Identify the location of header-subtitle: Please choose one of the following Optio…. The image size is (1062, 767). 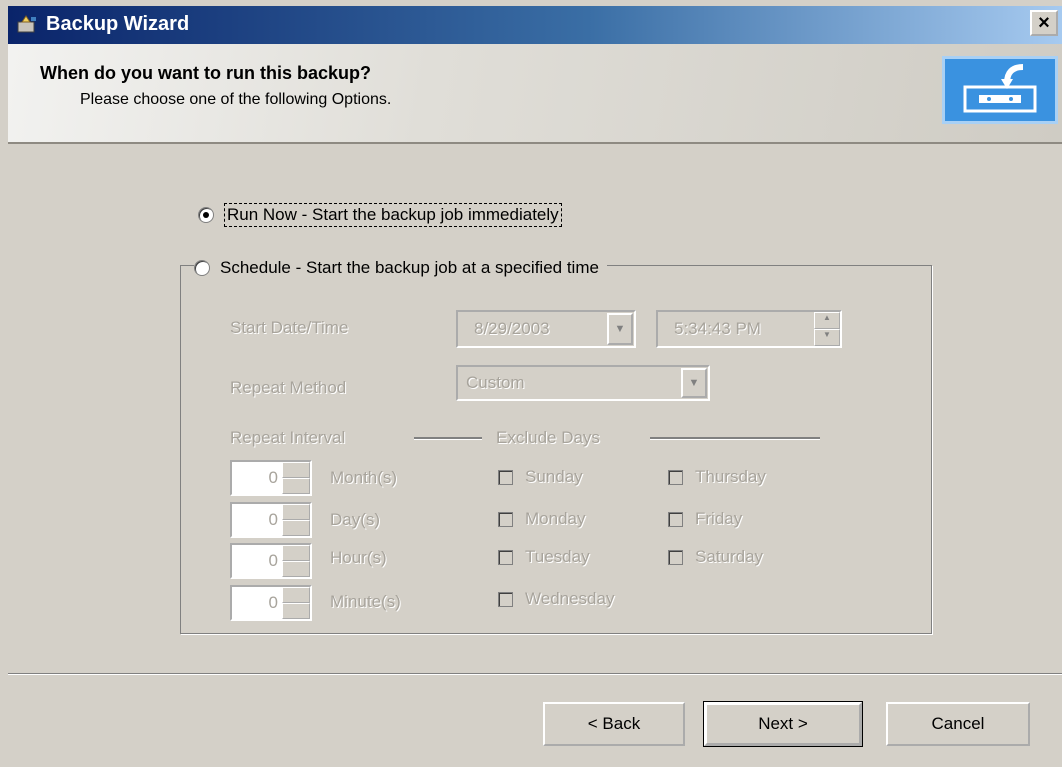
(236, 99).